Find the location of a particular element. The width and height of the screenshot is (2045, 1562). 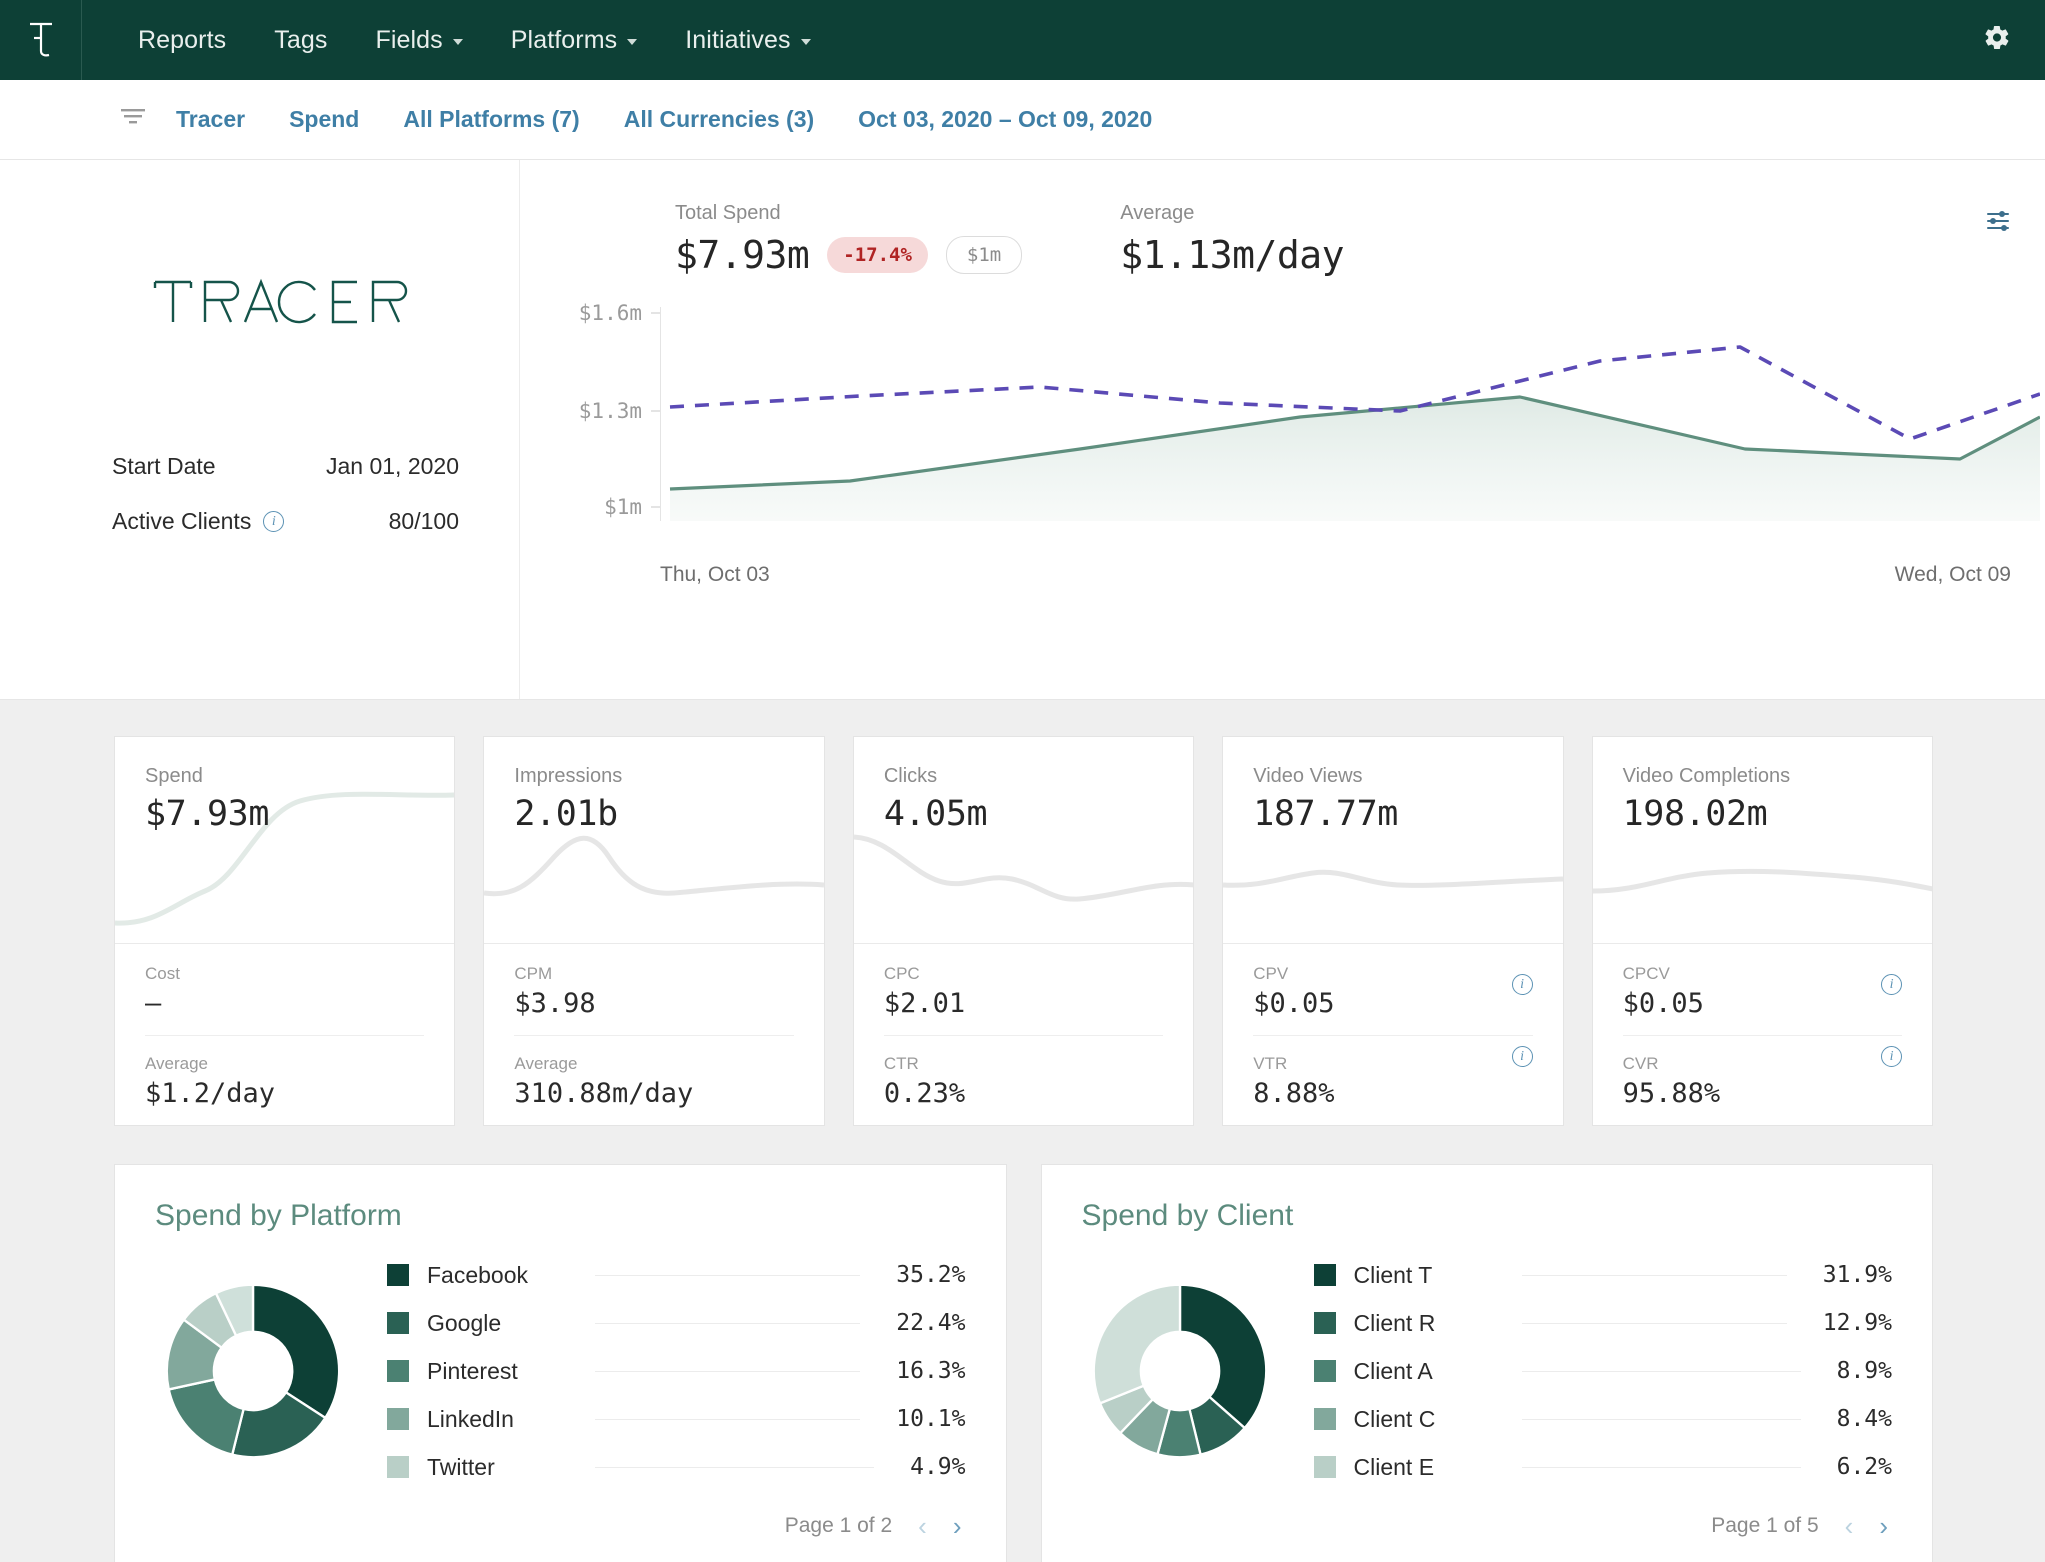

chart-settings-button is located at coordinates (1998, 223).